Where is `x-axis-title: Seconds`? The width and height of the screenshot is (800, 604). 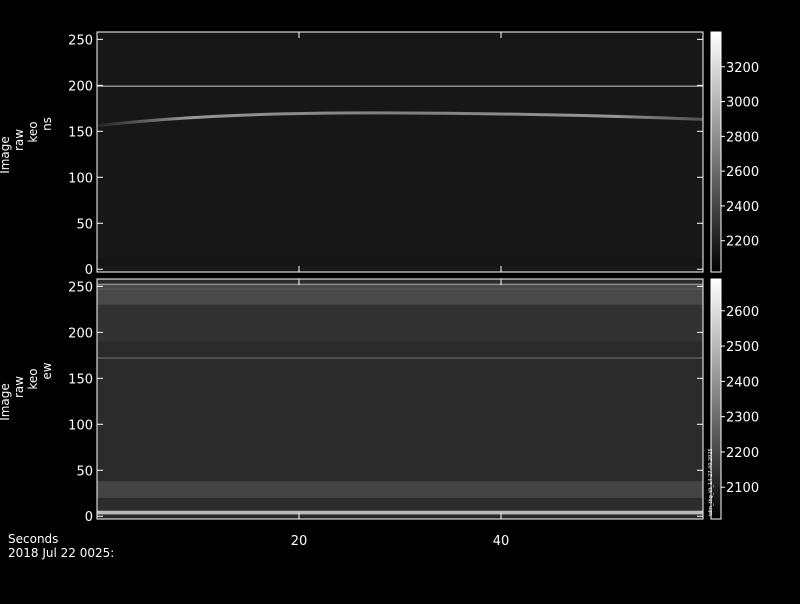 x-axis-title: Seconds is located at coordinates (33, 539).